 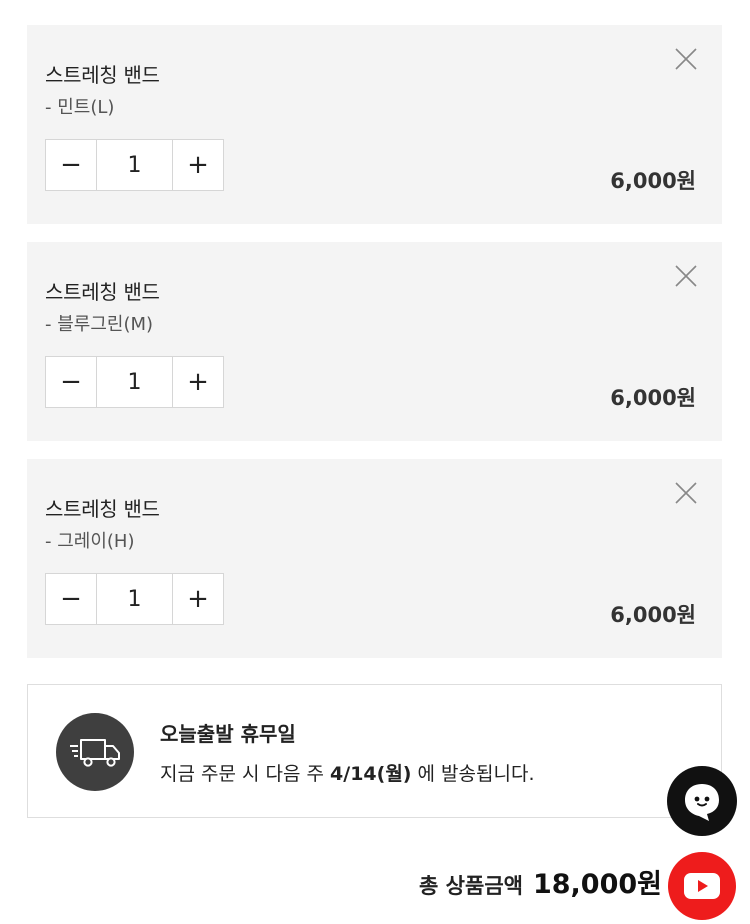 I want to click on notice-text: 지금 주문 시 다음 주 4/14(월) 에 발송됩니다., so click(x=347, y=772).